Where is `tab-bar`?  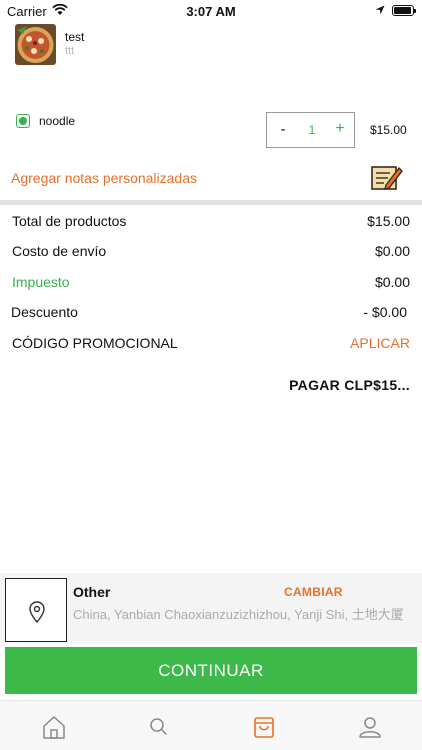 tab-bar is located at coordinates (211, 725).